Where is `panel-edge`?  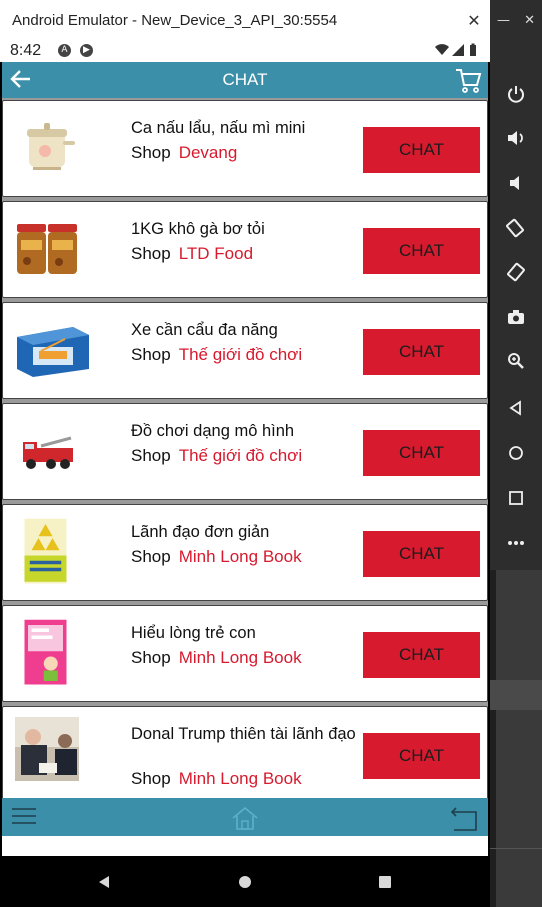 panel-edge is located at coordinates (493, 738).